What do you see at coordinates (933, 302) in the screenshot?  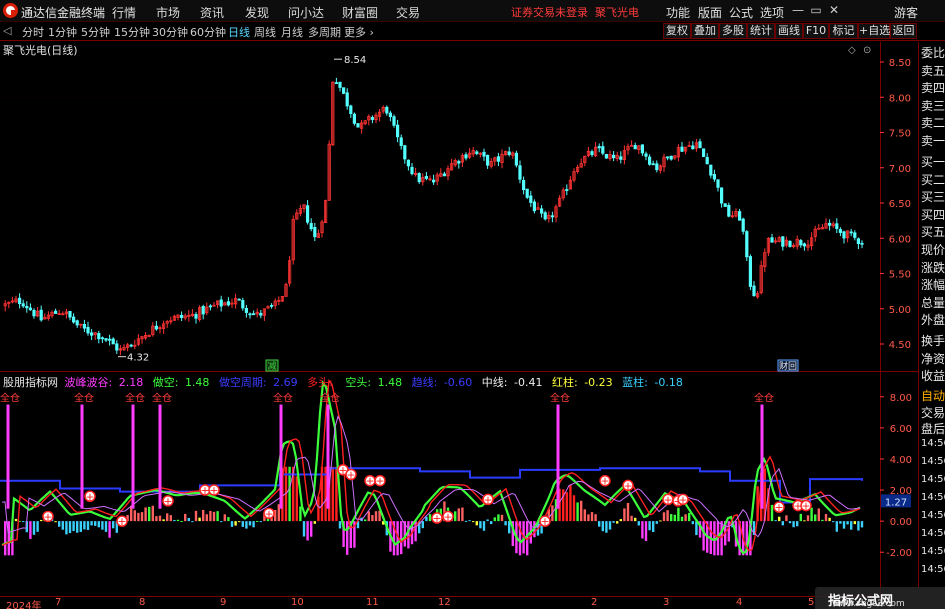 I see `quote-item: 总量` at bounding box center [933, 302].